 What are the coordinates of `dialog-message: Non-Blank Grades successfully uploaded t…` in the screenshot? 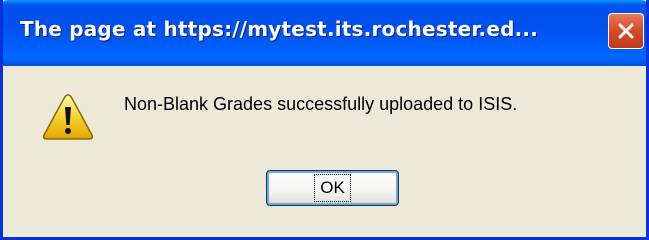 It's located at (321, 104).